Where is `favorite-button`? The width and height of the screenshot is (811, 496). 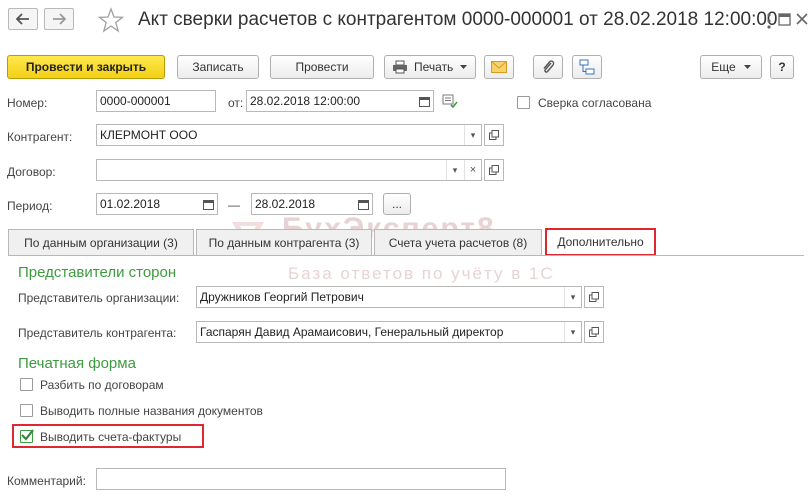
favorite-button is located at coordinates (111, 20).